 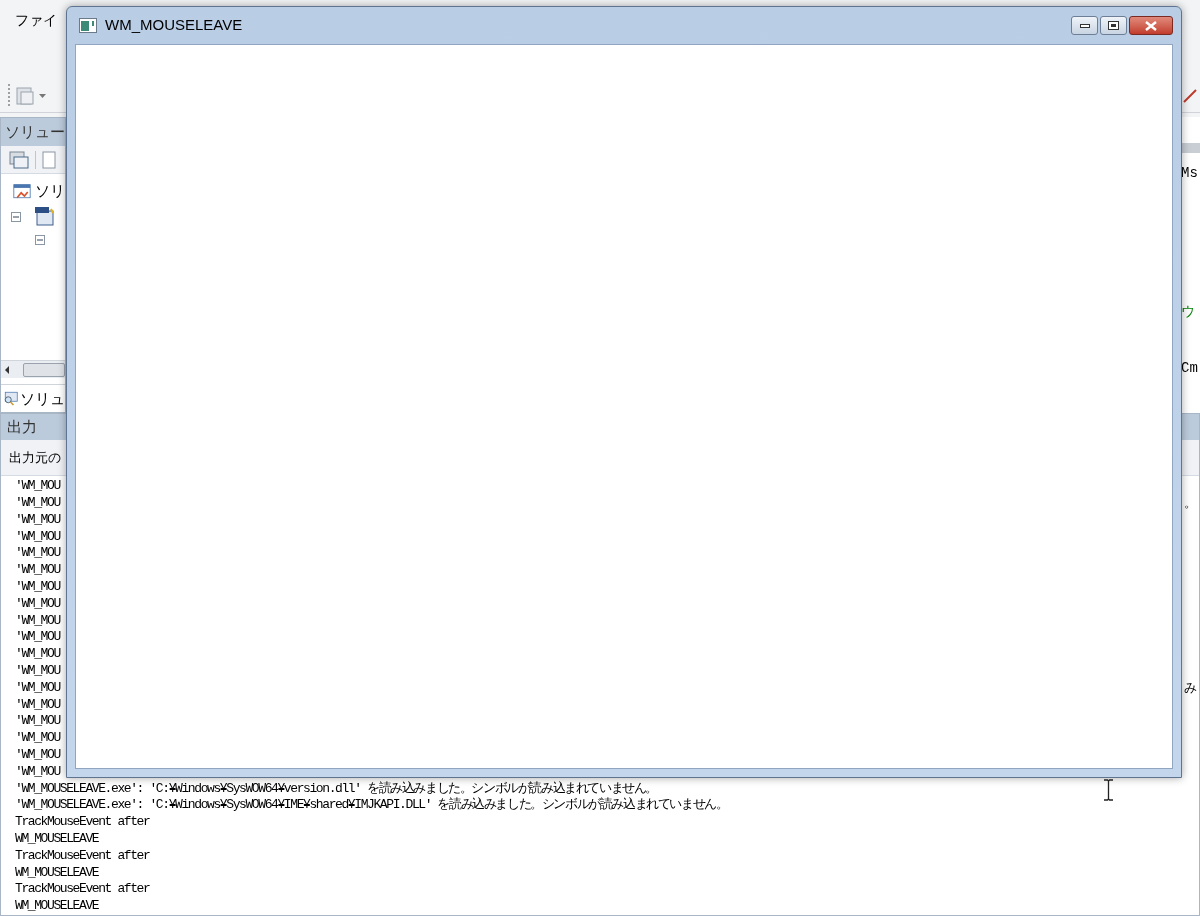 What do you see at coordinates (10, 398) in the screenshot?
I see `search-icon` at bounding box center [10, 398].